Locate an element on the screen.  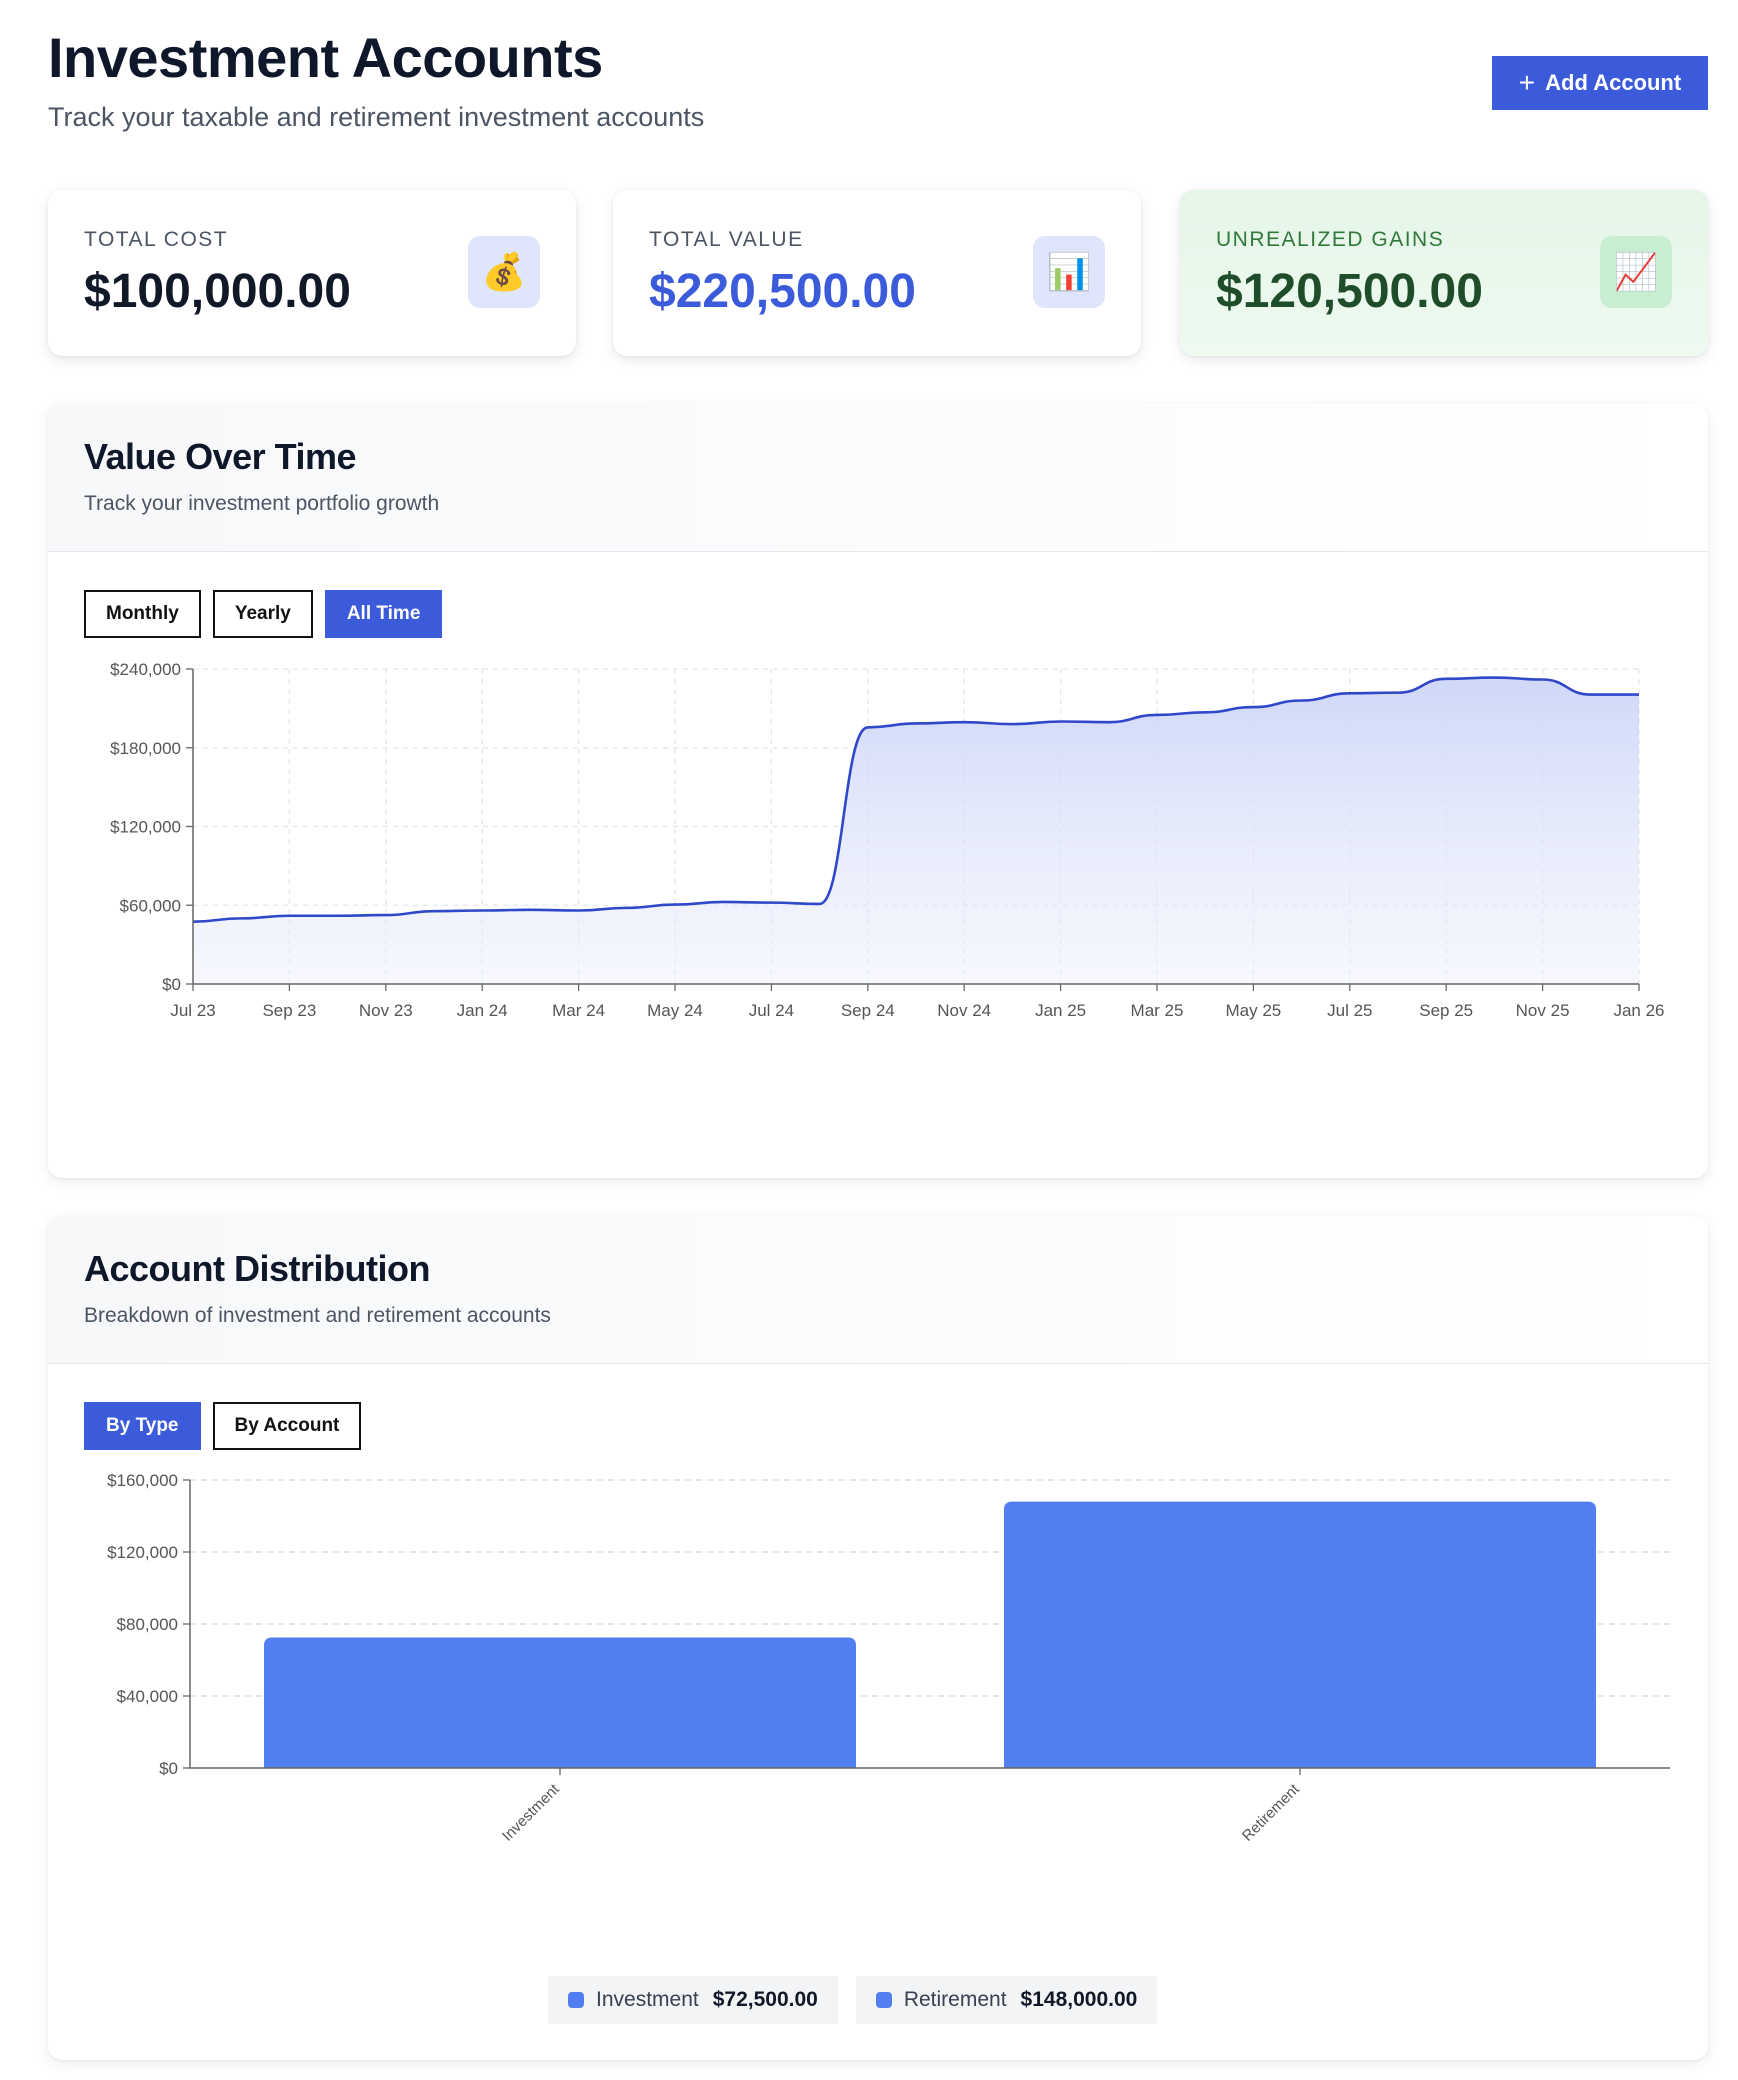
stat-value: $100,000.00 is located at coordinates (217, 291).